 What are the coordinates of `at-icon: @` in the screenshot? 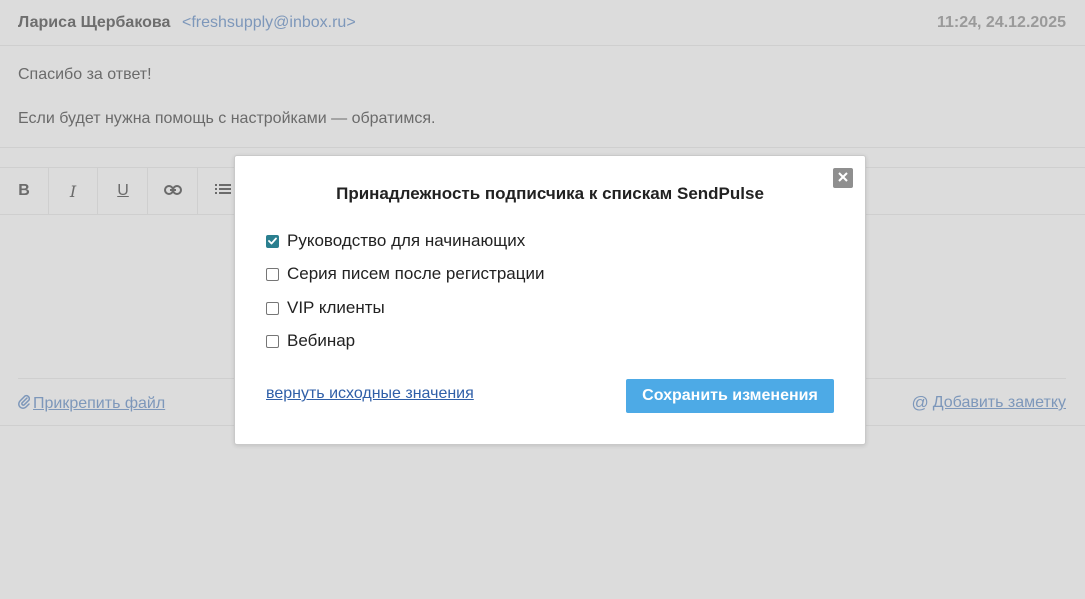 It's located at (920, 402).